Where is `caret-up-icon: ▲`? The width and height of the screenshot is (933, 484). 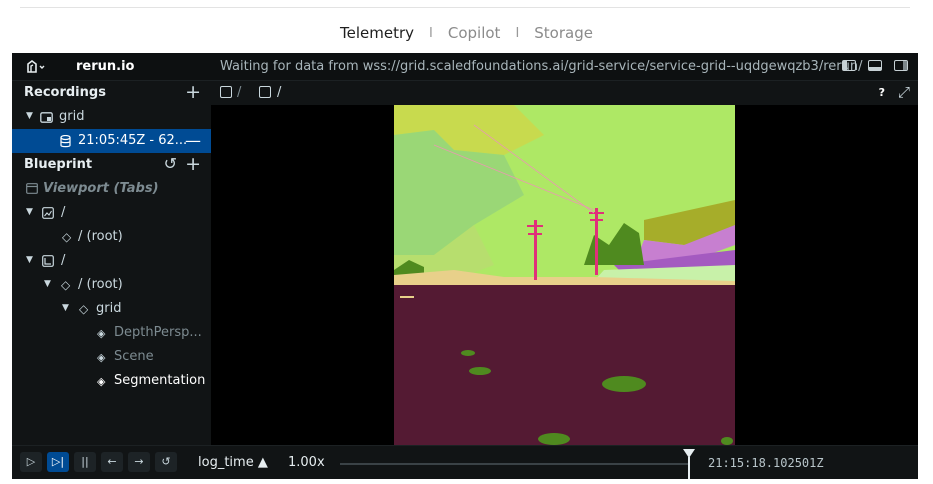
caret-up-icon: ▲ is located at coordinates (262, 462).